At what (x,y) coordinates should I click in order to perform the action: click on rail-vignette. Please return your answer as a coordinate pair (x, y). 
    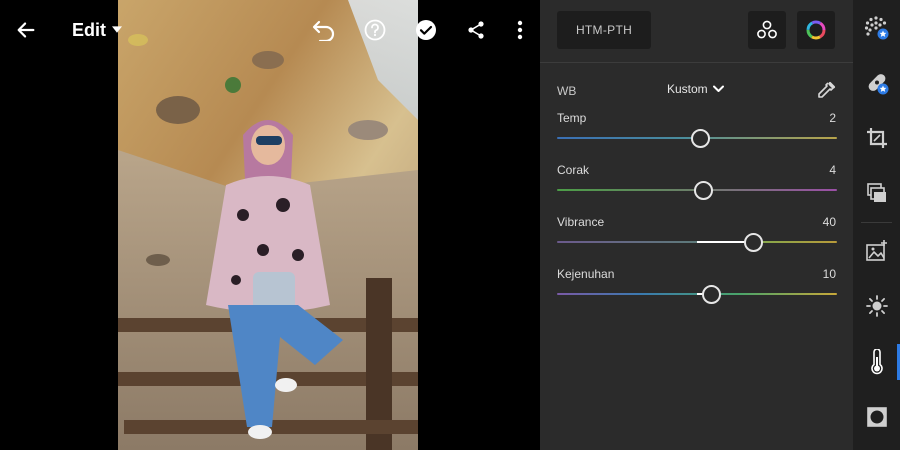
    Looking at the image, I should click on (876, 417).